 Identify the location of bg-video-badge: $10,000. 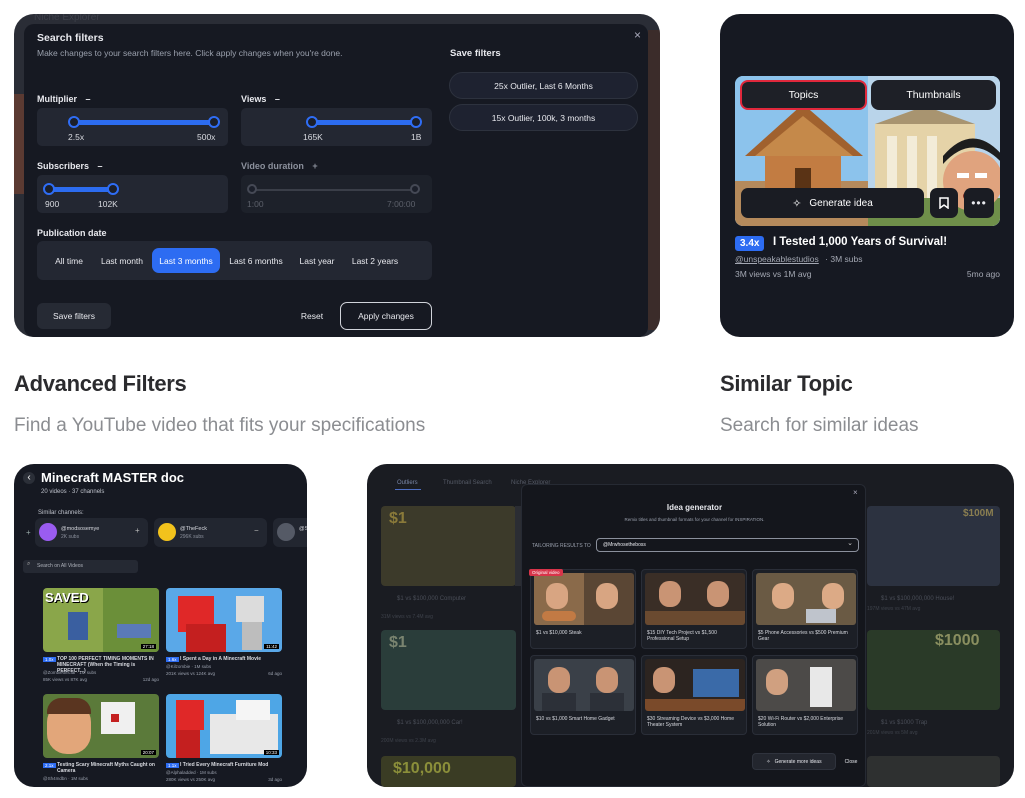
(422, 768).